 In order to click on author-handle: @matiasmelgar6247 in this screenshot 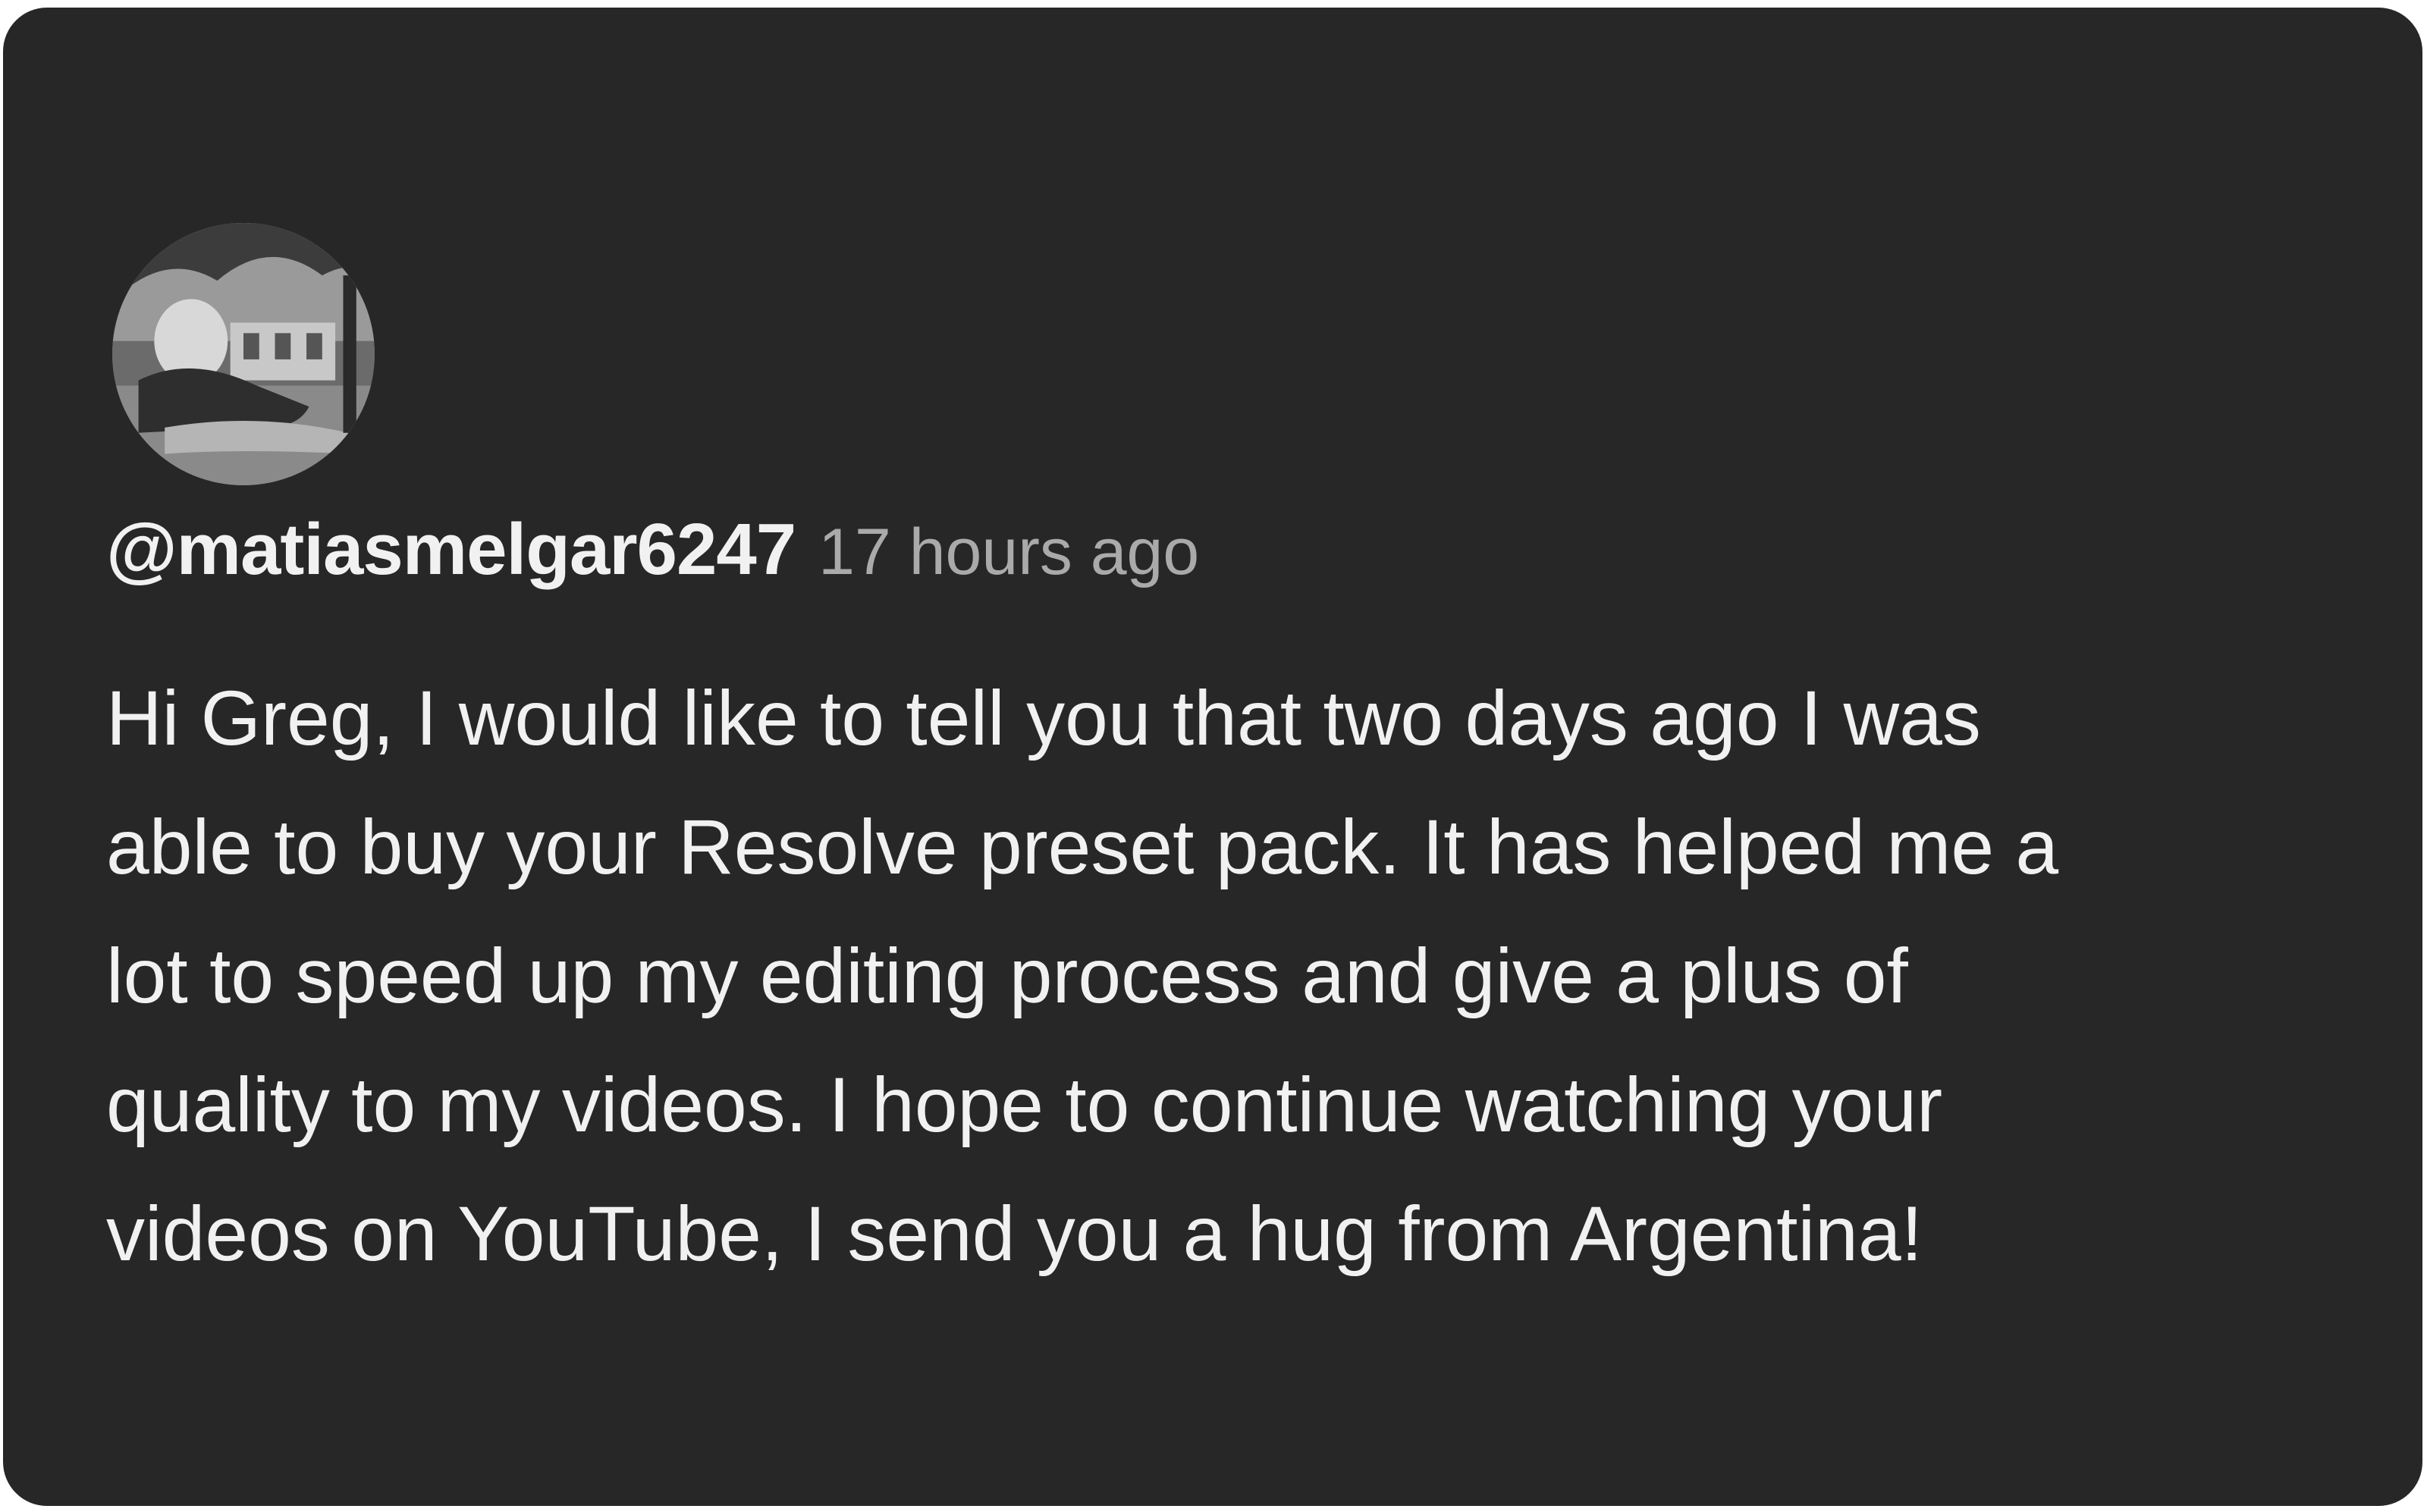, I will do `click(451, 549)`.